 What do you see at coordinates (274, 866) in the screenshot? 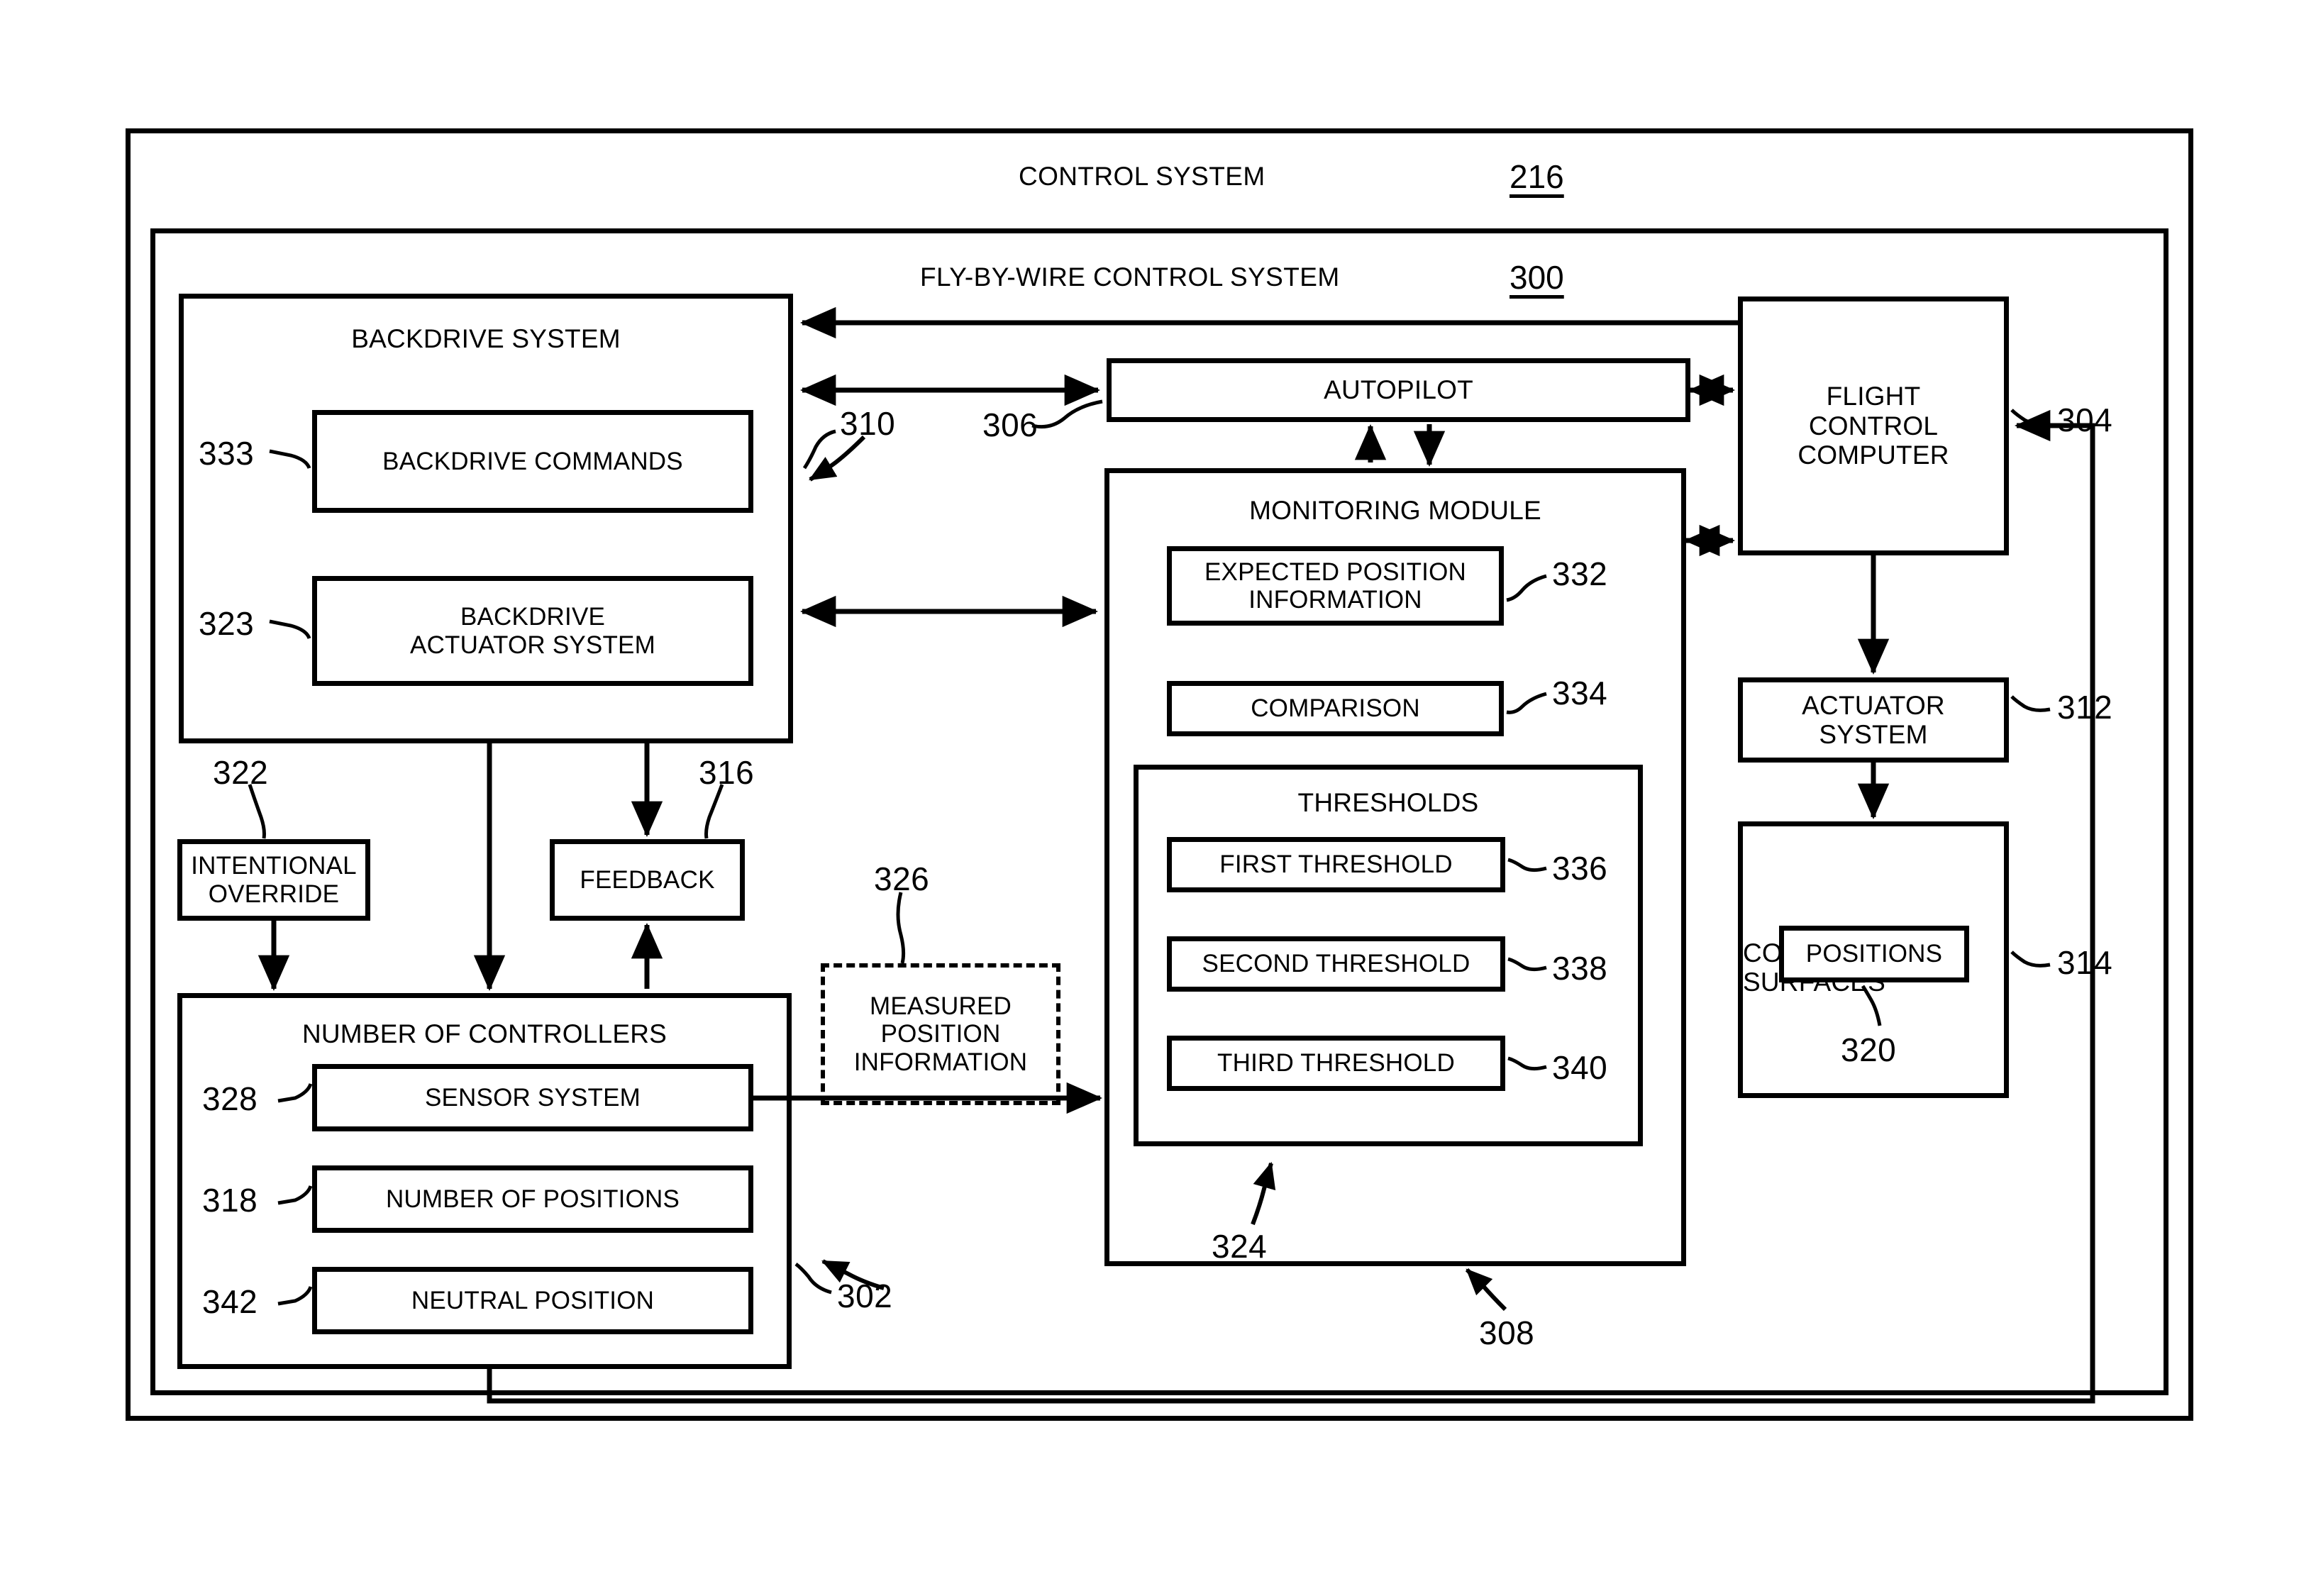
I see `intentional-override-line1: INTENTIONAL` at bounding box center [274, 866].